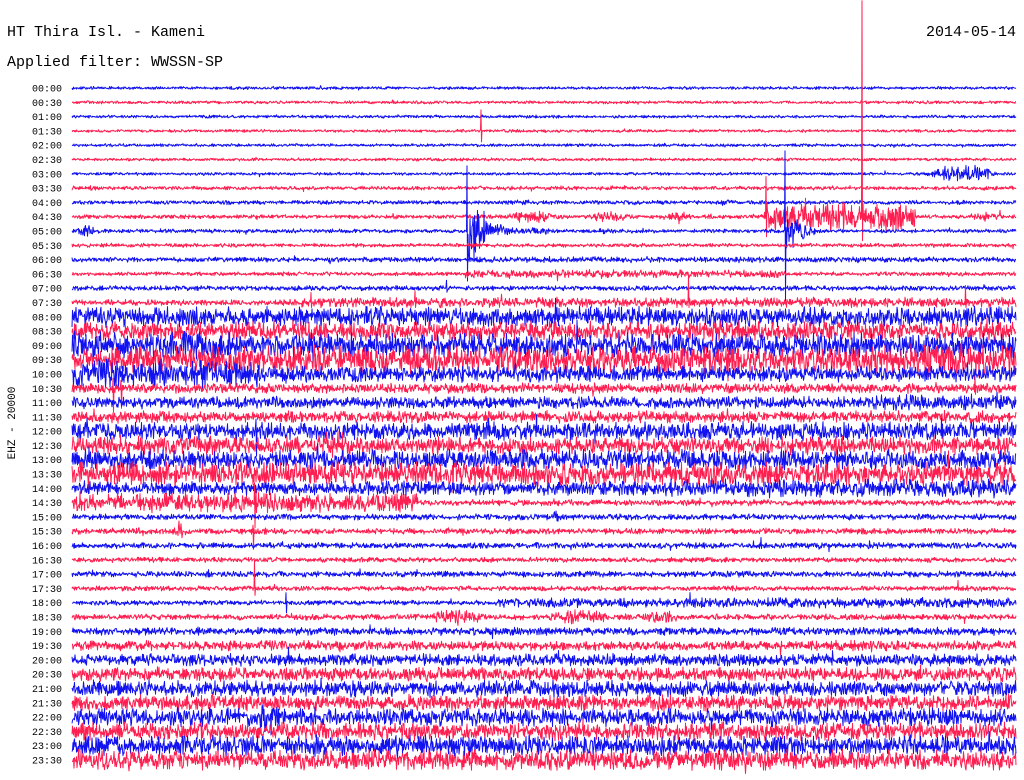 The image size is (1024, 780). What do you see at coordinates (47, 733) in the screenshot?
I see `row-time-label: 22:30` at bounding box center [47, 733].